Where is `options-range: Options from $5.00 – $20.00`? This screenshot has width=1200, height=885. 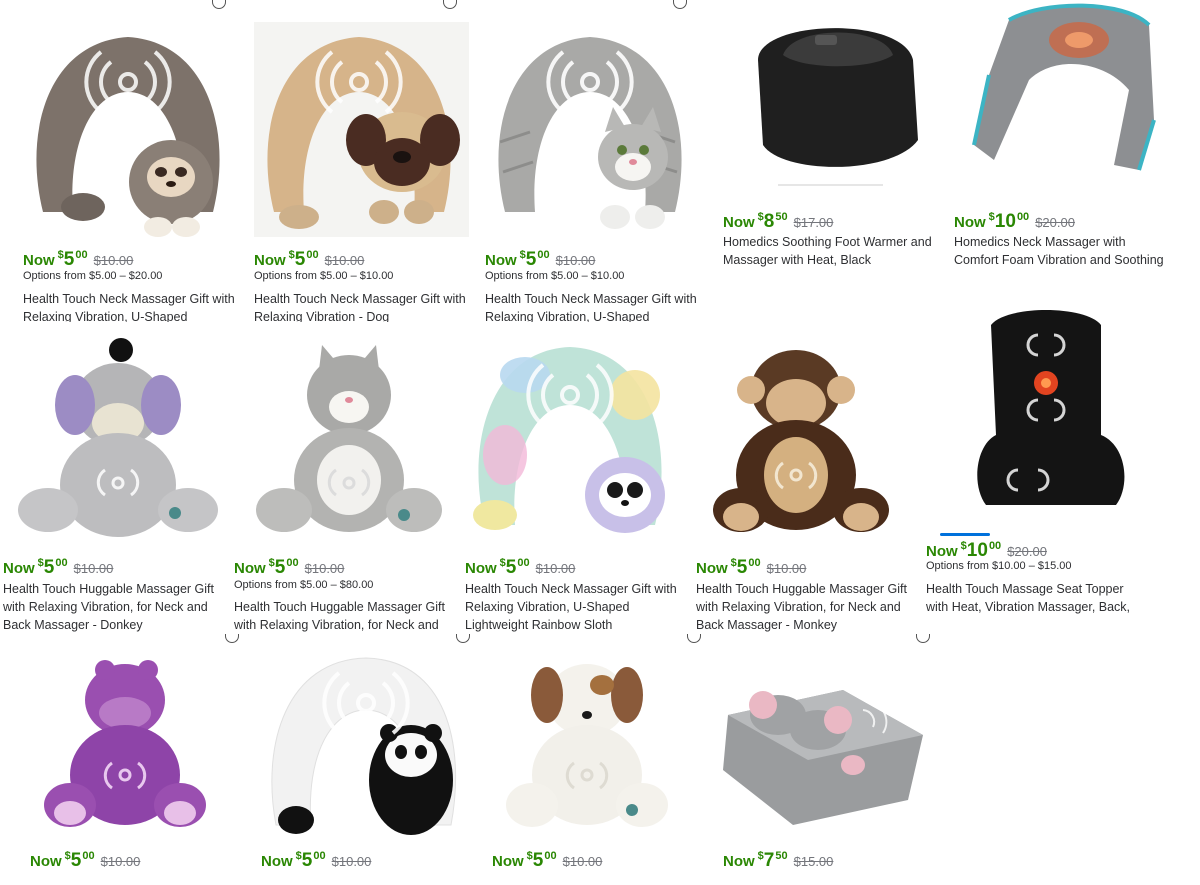
options-range: Options from $5.00 – $20.00 is located at coordinates (93, 276).